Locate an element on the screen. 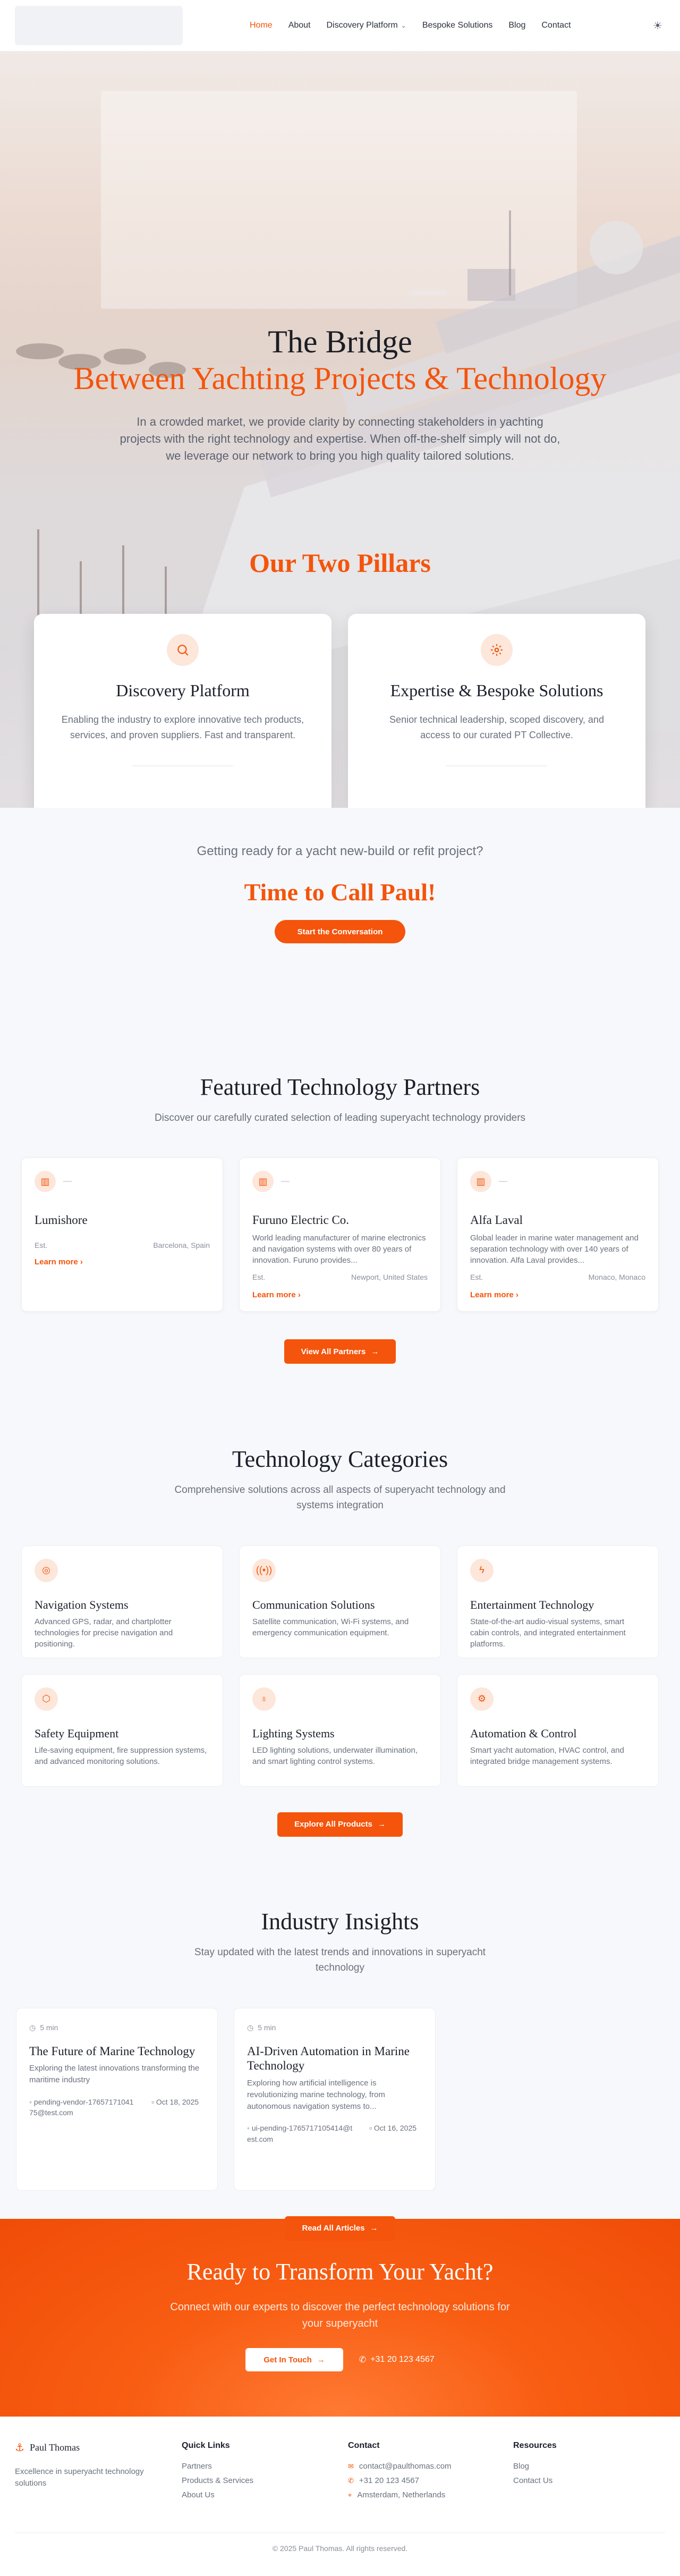 The image size is (680, 2576). footer-link-about: About Us is located at coordinates (217, 2495).